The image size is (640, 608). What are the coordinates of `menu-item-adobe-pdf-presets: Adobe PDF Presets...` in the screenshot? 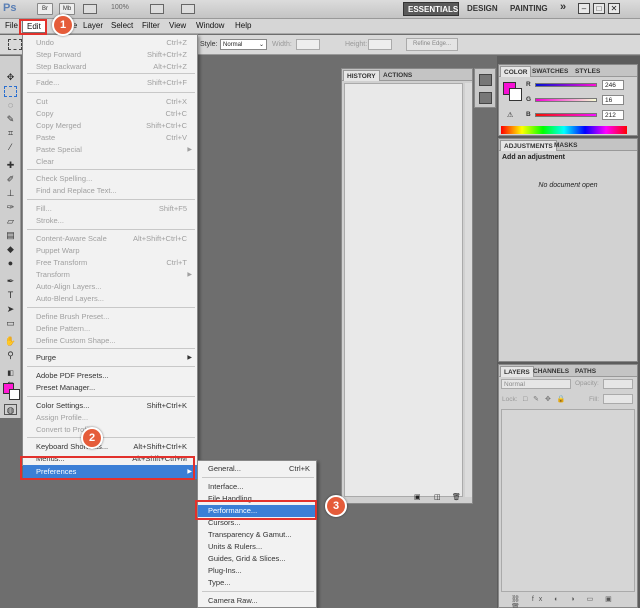 It's located at (110, 376).